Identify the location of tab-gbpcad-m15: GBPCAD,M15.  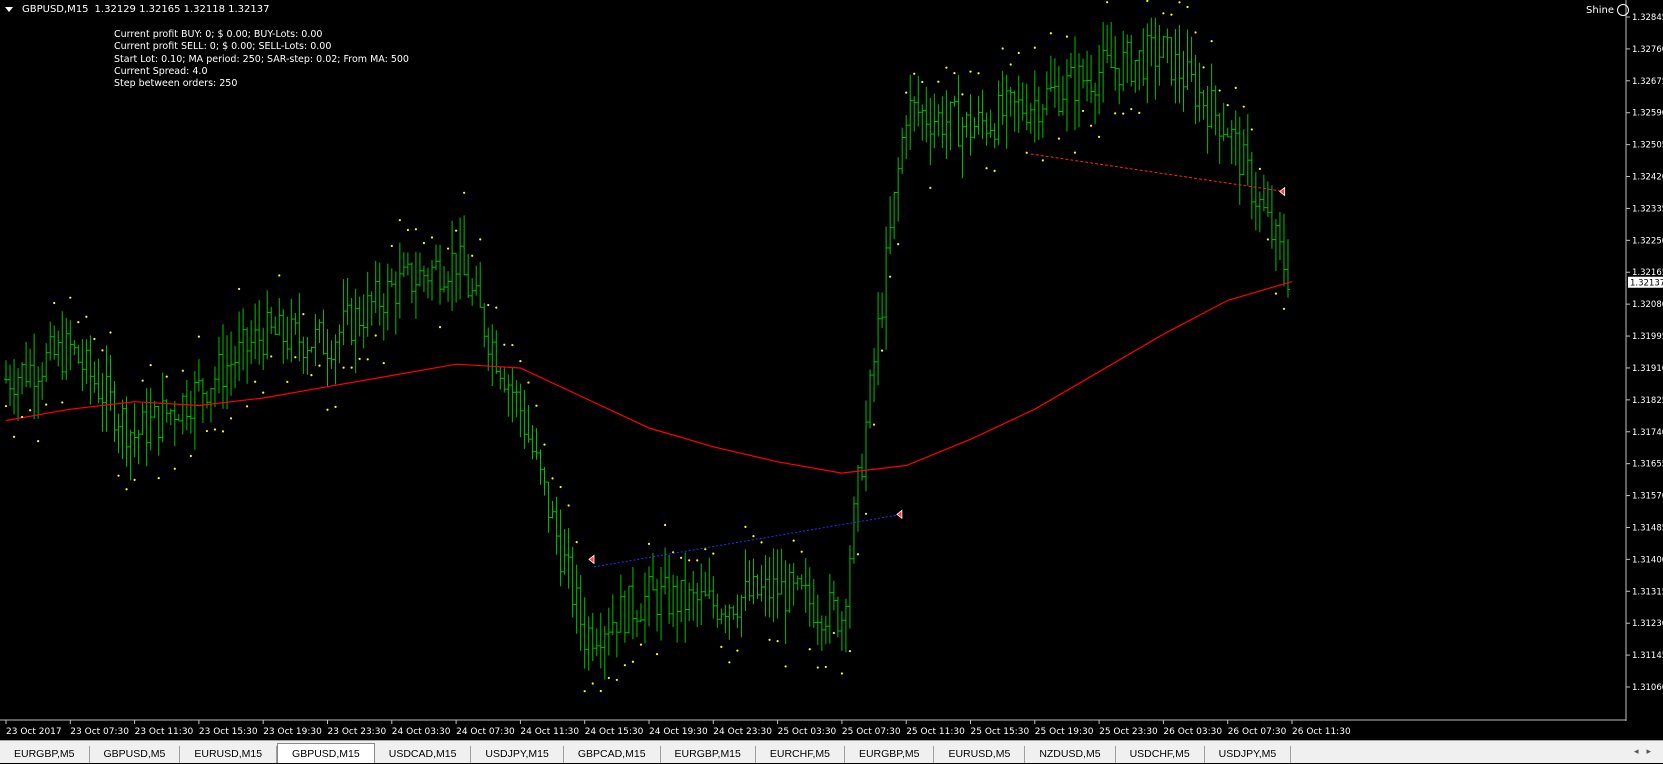
(612, 754).